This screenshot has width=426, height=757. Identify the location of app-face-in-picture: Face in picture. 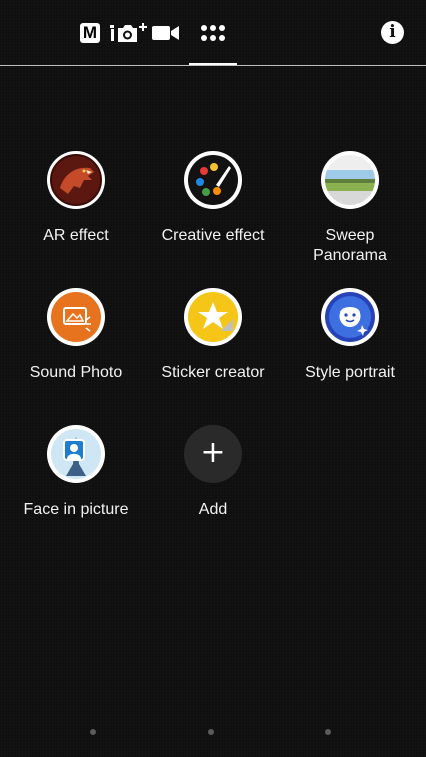
(76, 484).